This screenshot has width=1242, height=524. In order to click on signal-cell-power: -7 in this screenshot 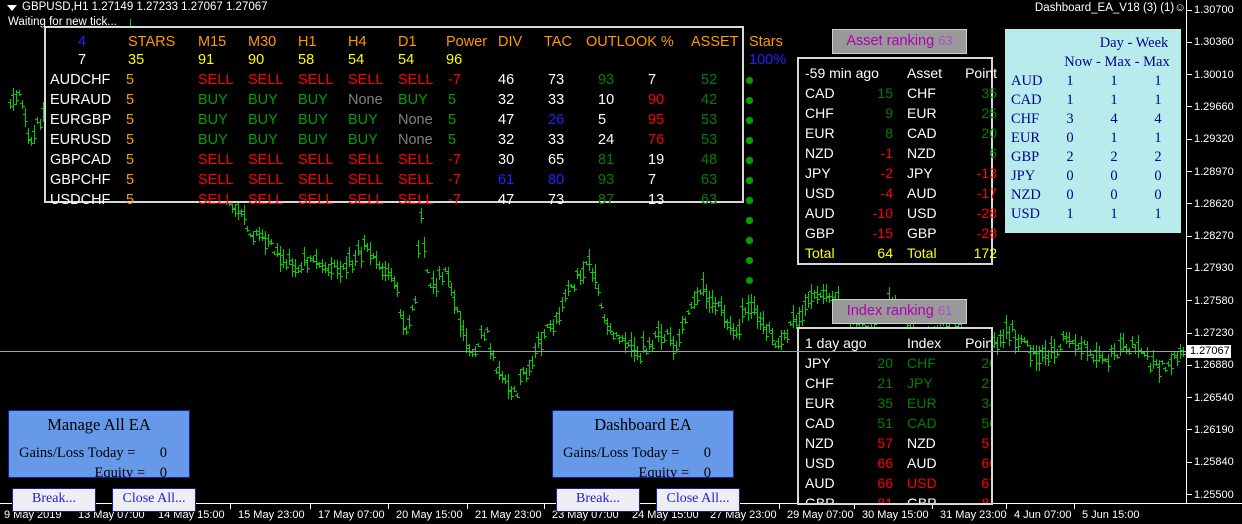, I will do `click(454, 200)`.